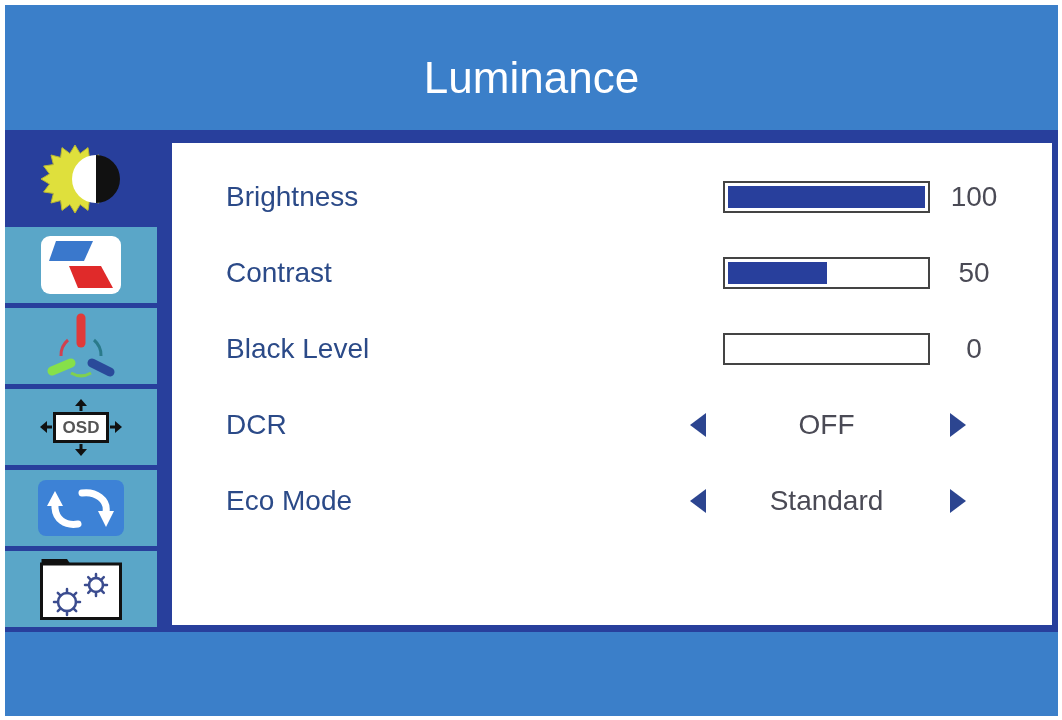  I want to click on sidebar-item: OSD, so click(81, 427).